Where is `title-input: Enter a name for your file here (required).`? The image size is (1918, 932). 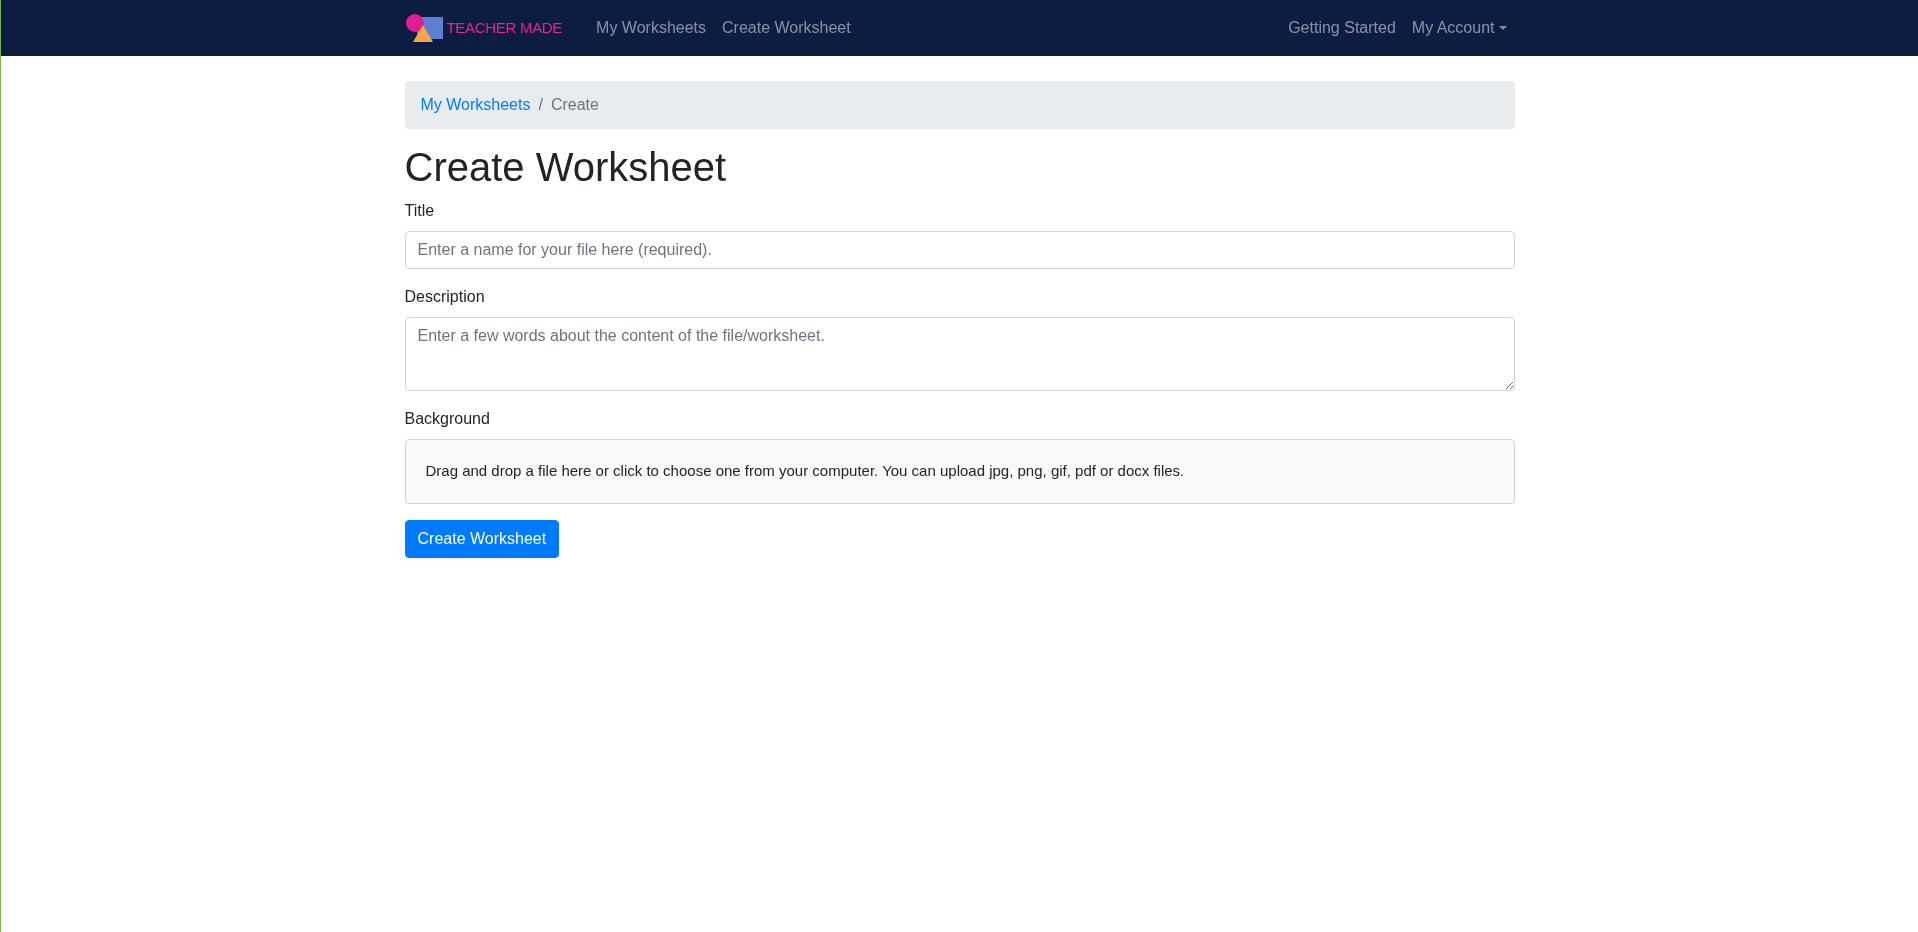
title-input: Enter a name for your file here (required). is located at coordinates (959, 250).